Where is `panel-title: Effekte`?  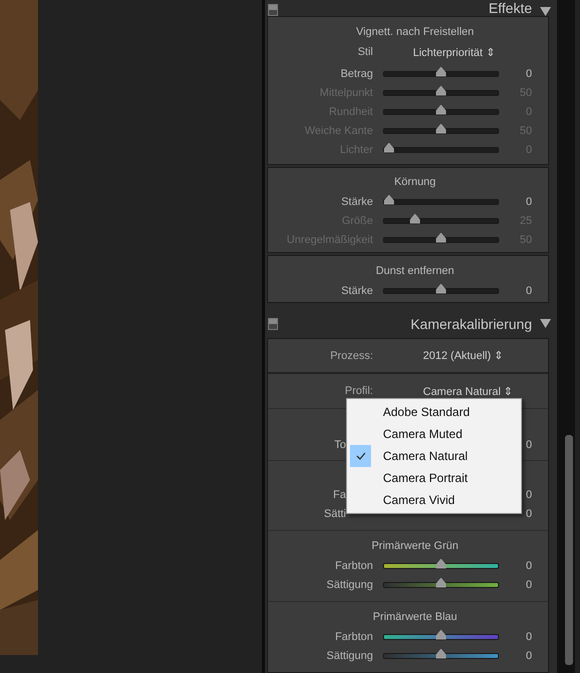 panel-title: Effekte is located at coordinates (510, 8).